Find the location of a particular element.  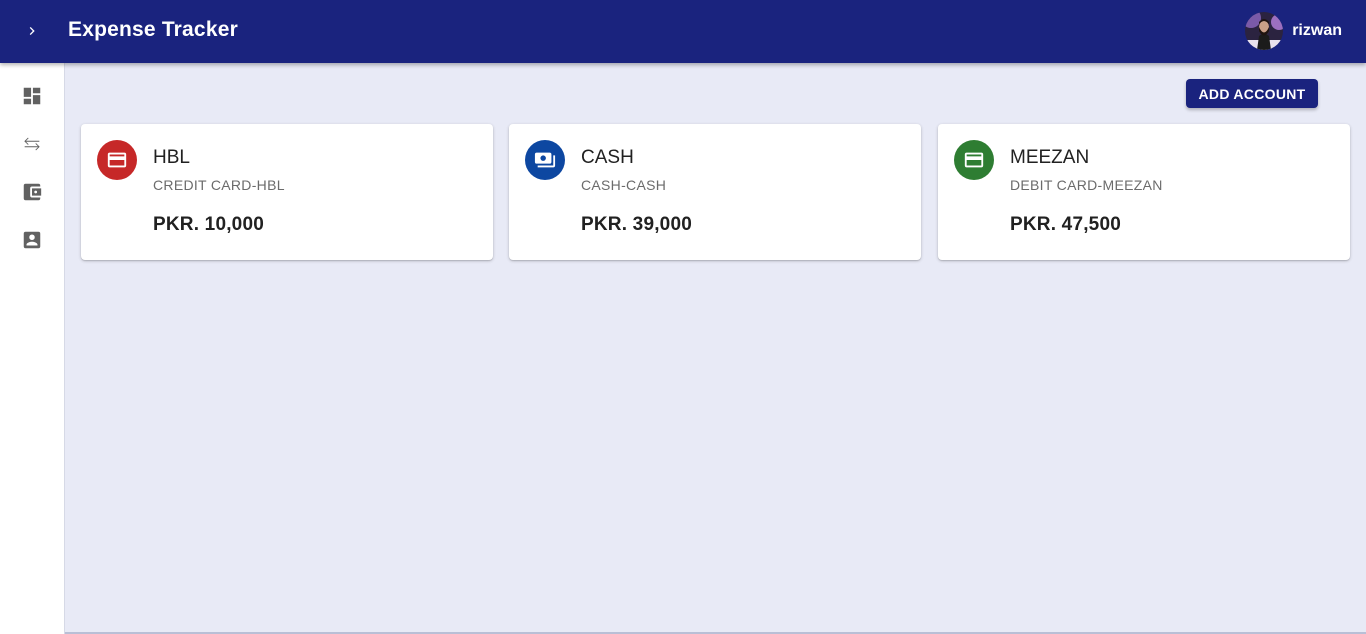

cash-icon is located at coordinates (545, 160).